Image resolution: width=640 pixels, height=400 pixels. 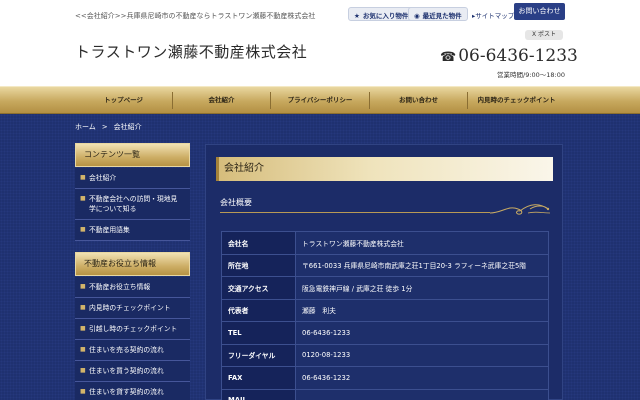 I want to click on breadcrumb: ホーム > 会社紹介, so click(x=108, y=127).